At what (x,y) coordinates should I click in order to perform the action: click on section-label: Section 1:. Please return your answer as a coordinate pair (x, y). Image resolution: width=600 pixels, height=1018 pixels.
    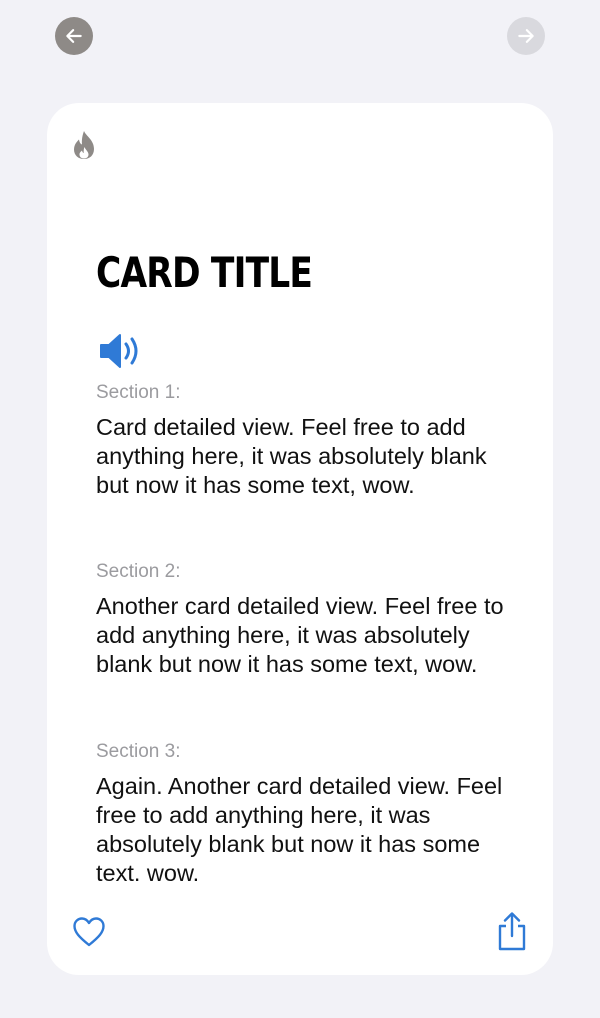
    Looking at the image, I should click on (138, 392).